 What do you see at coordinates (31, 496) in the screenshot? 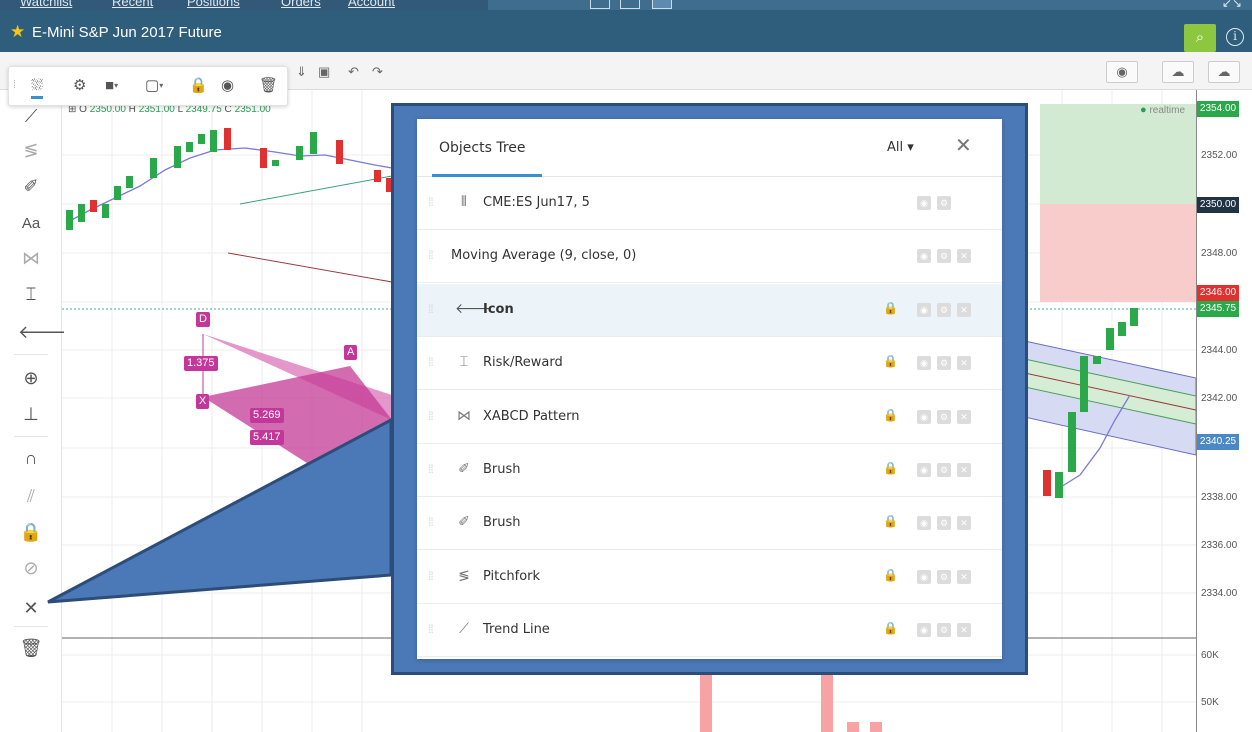
I see `stay-drawing-icon: ⫽` at bounding box center [31, 496].